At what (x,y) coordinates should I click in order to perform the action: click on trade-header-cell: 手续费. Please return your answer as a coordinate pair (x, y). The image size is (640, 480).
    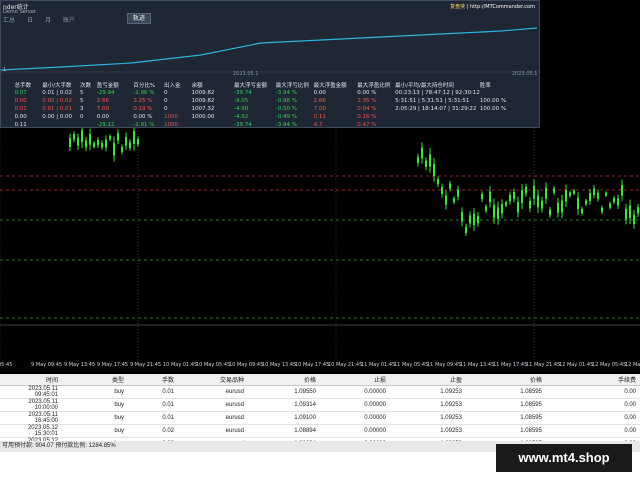
    Looking at the image, I should click on (593, 380).